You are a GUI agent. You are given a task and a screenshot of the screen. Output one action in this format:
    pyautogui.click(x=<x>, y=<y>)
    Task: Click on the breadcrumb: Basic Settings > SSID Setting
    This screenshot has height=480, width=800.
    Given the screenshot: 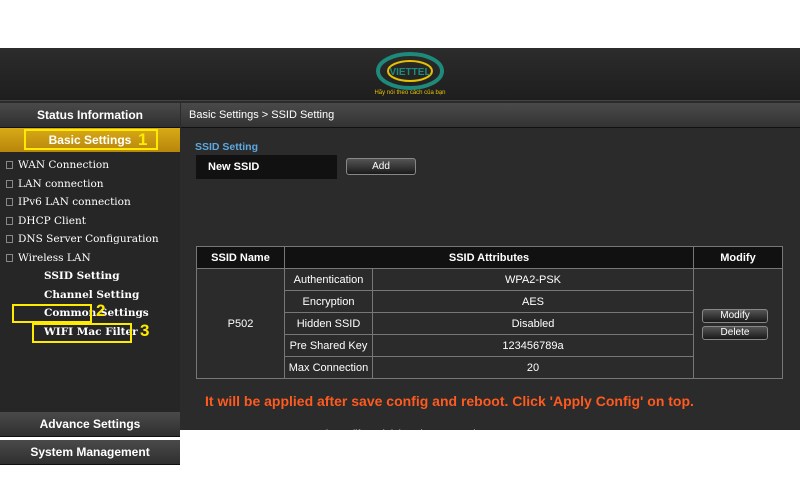 What is the action you would take?
    pyautogui.click(x=490, y=115)
    